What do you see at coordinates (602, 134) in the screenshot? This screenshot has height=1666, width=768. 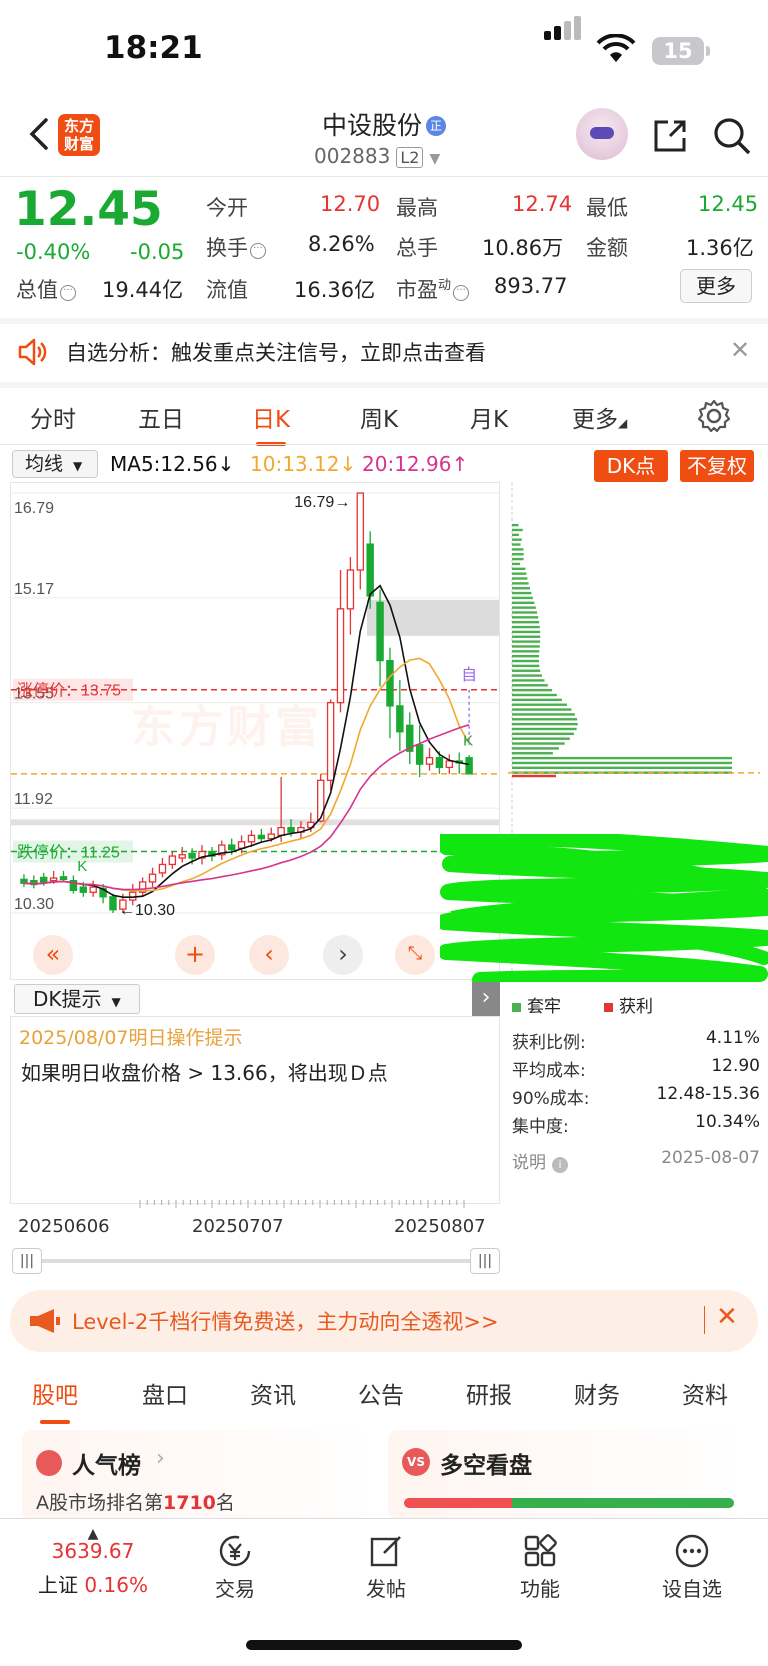 I see `assistant-avatar` at bounding box center [602, 134].